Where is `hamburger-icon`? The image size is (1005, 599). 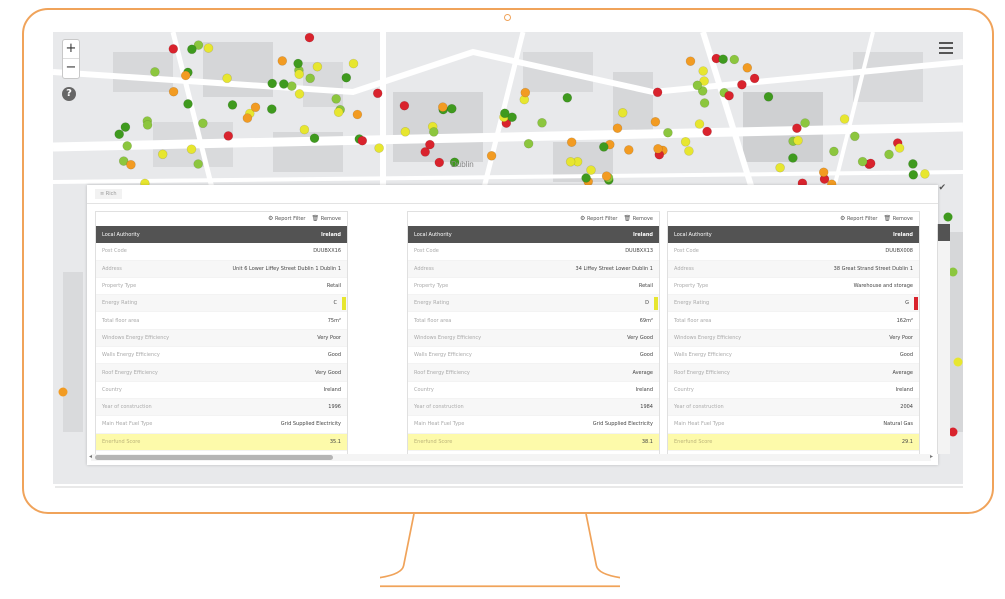
hamburger-icon is located at coordinates (946, 48).